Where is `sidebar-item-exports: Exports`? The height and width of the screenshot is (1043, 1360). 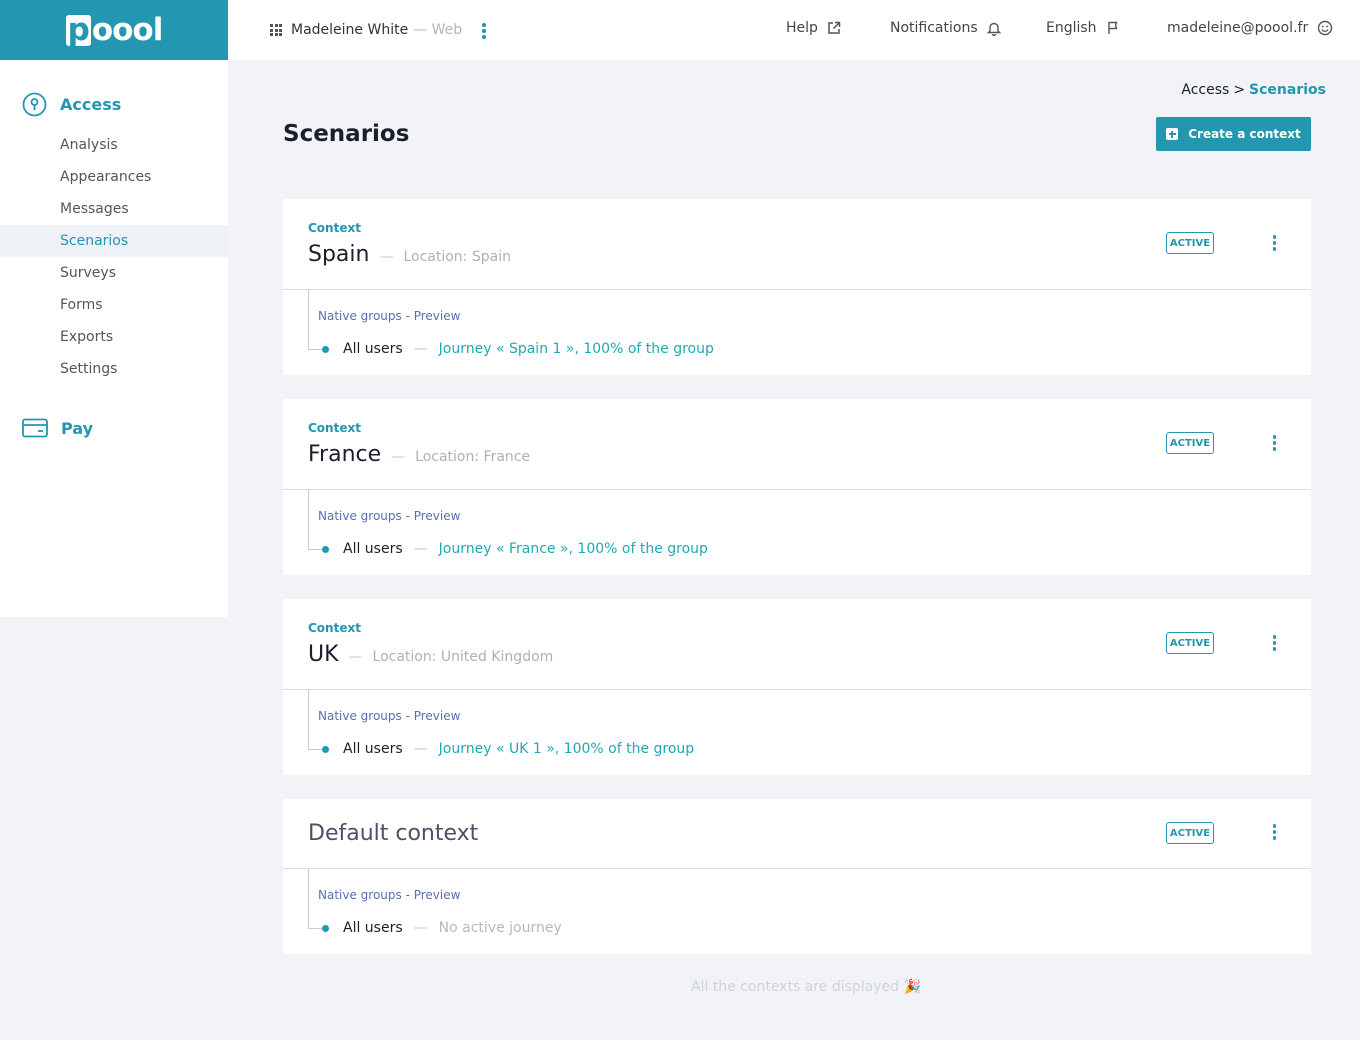 sidebar-item-exports: Exports is located at coordinates (114, 337).